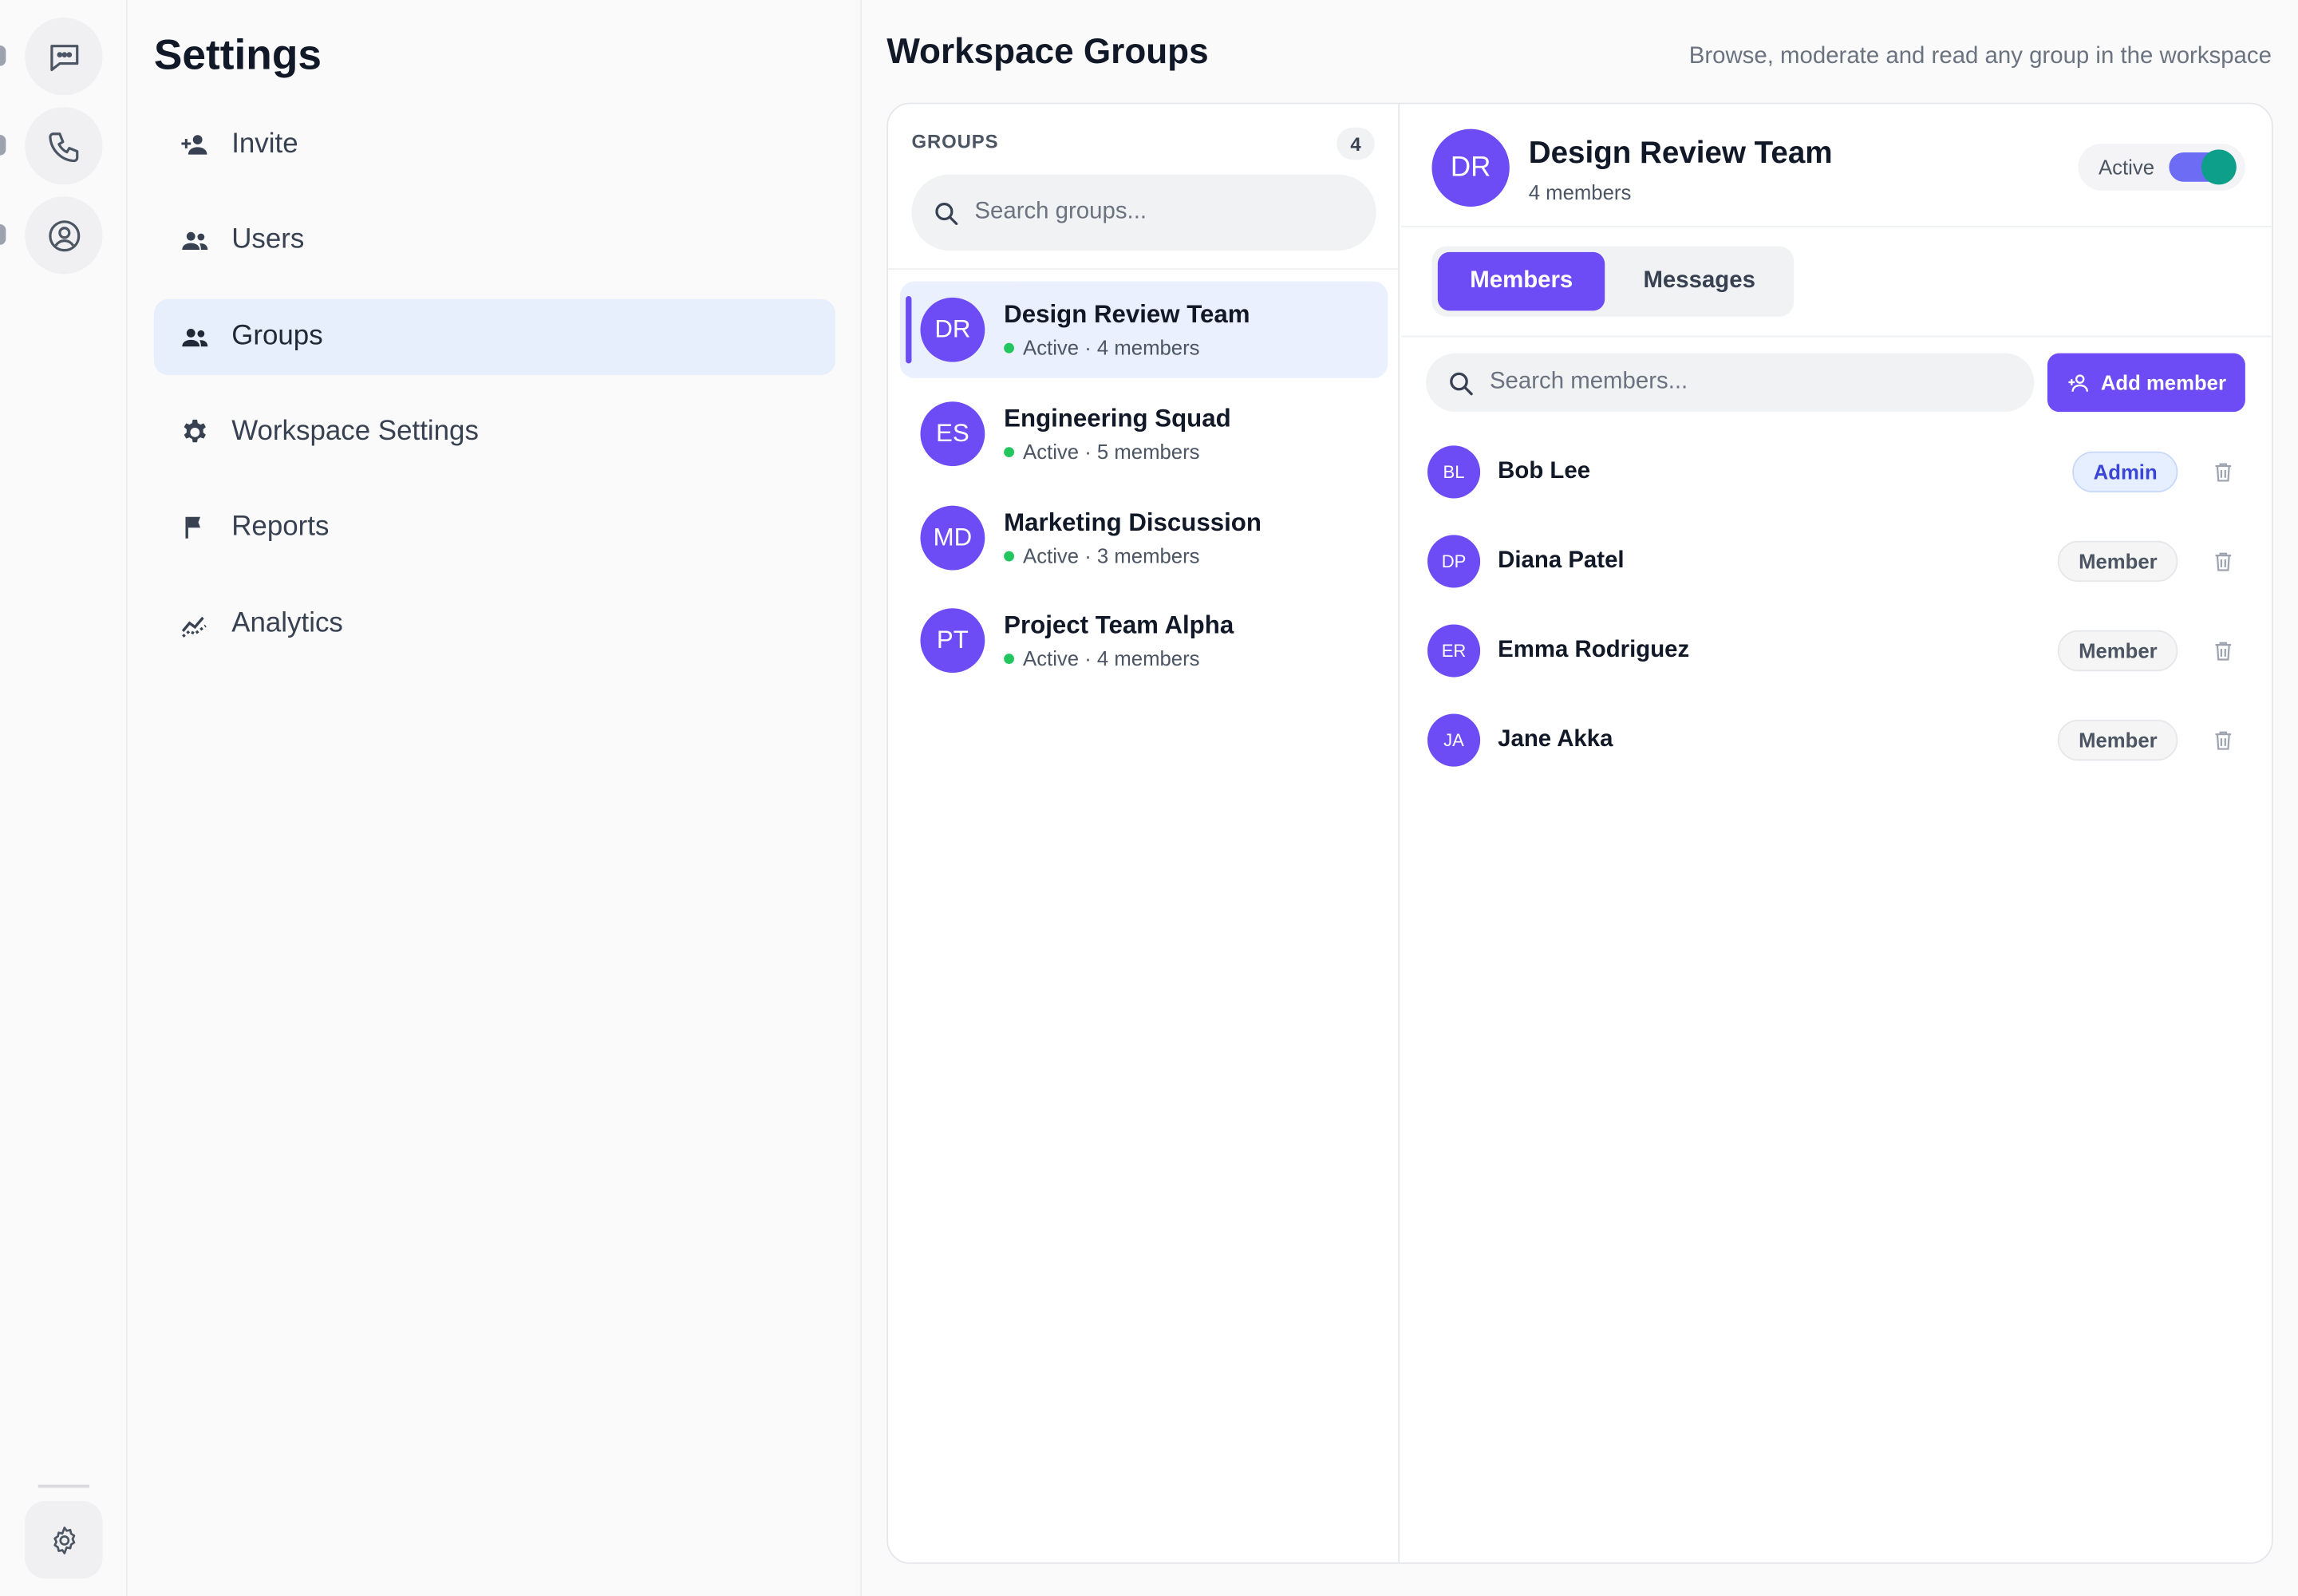 The image size is (2298, 1596). Describe the element at coordinates (1144, 640) in the screenshot. I see `group-item-project-team-alpha: PT Project Team Alpha Active · 4 members` at that location.